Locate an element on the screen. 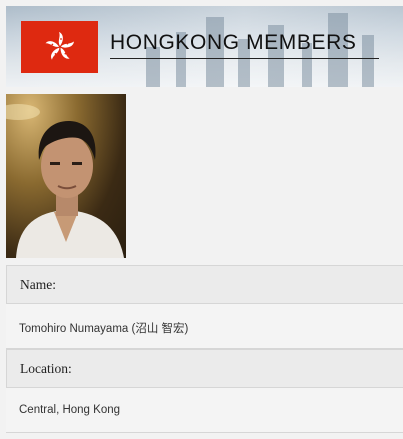 This screenshot has width=403, height=439. title-underline is located at coordinates (244, 58).